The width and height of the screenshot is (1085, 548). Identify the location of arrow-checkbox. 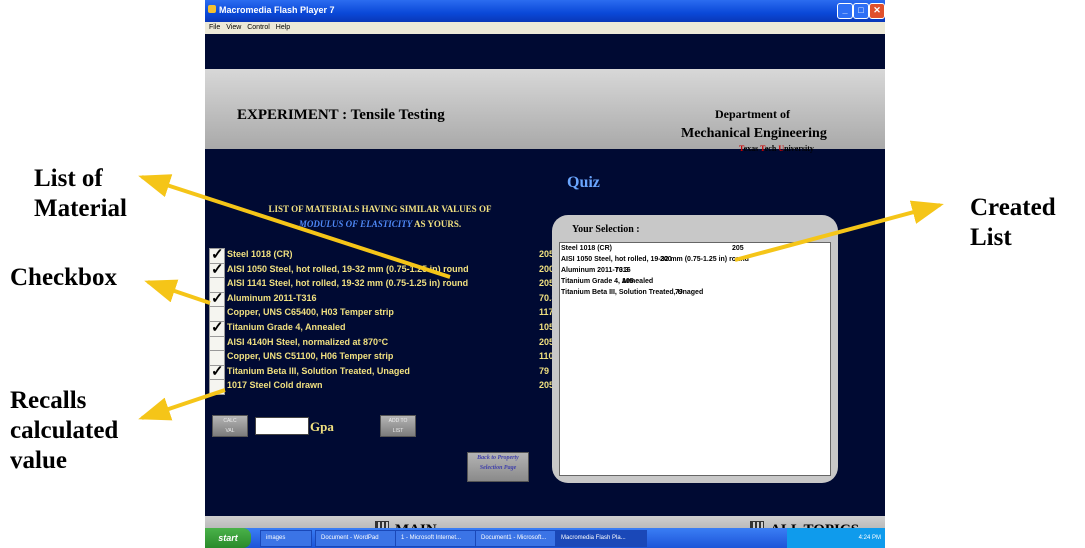
(177, 292).